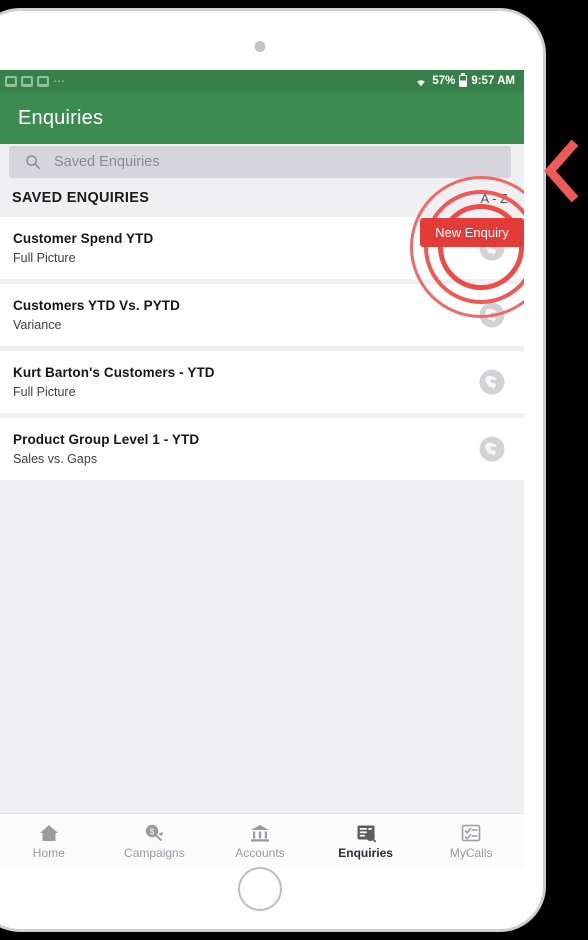 The height and width of the screenshot is (940, 588). I want to click on list-item-texts: Customer Spend YTD Full Picture, so click(83, 248).